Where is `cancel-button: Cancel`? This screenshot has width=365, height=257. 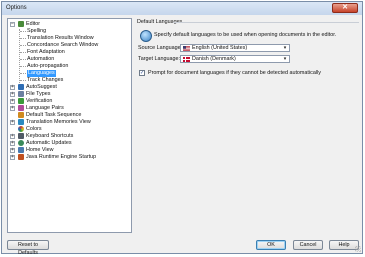
cancel-button: Cancel is located at coordinates (308, 245).